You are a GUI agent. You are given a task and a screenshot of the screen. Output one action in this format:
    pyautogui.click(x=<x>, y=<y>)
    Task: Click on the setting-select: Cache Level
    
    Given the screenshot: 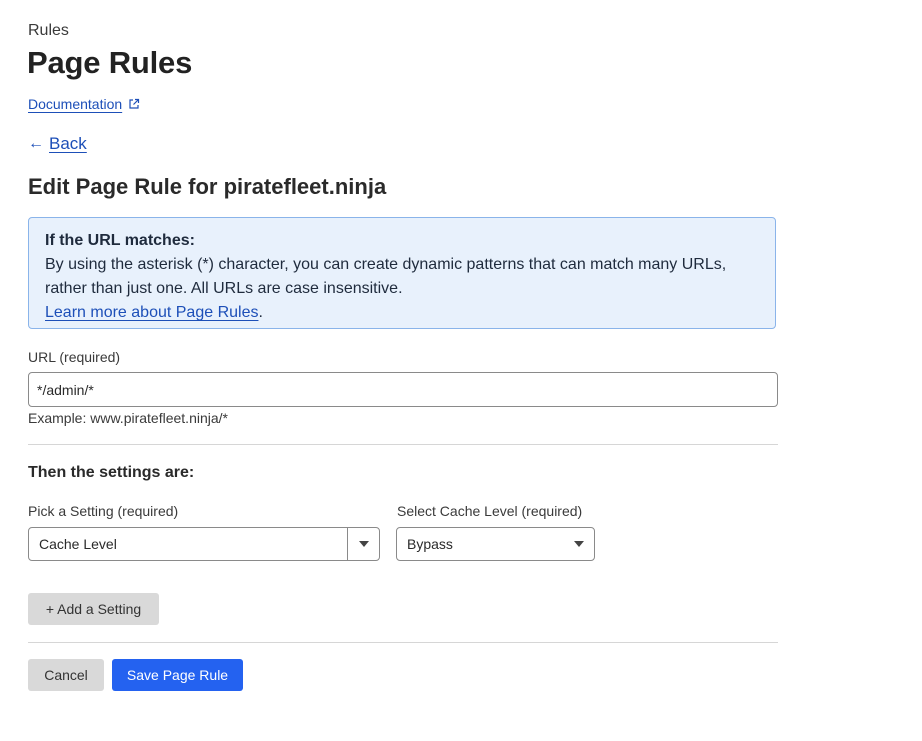 What is the action you would take?
    pyautogui.click(x=204, y=544)
    